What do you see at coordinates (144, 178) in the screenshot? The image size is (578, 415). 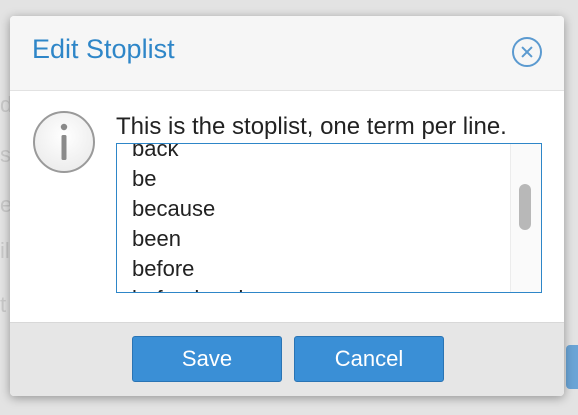 I see `stoplist-term: be` at bounding box center [144, 178].